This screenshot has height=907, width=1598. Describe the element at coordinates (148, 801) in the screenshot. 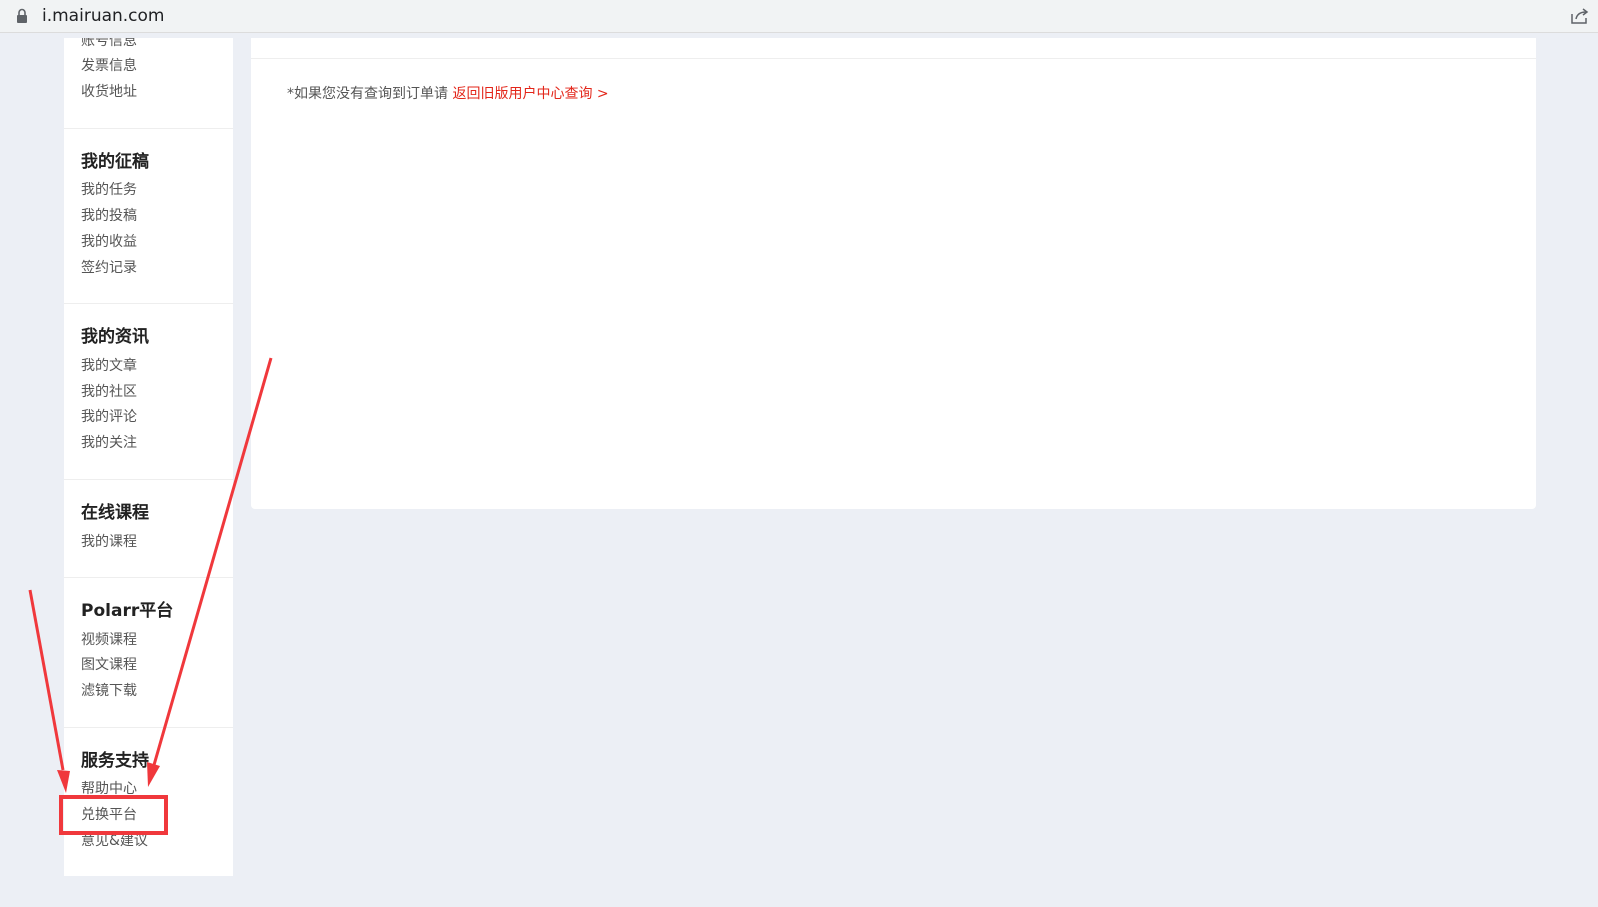

I see `sidebar-section-support: 服务支持 帮助中心 兑换平台 意见&建议` at that location.